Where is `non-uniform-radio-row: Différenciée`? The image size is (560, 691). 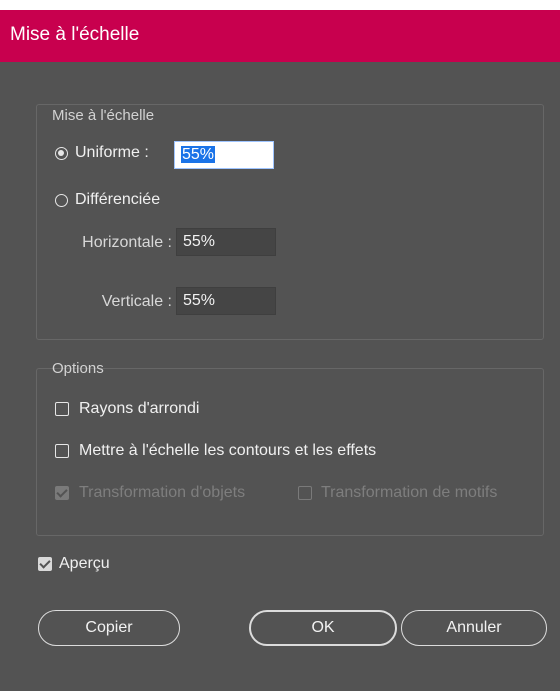 non-uniform-radio-row: Différenciée is located at coordinates (107, 200).